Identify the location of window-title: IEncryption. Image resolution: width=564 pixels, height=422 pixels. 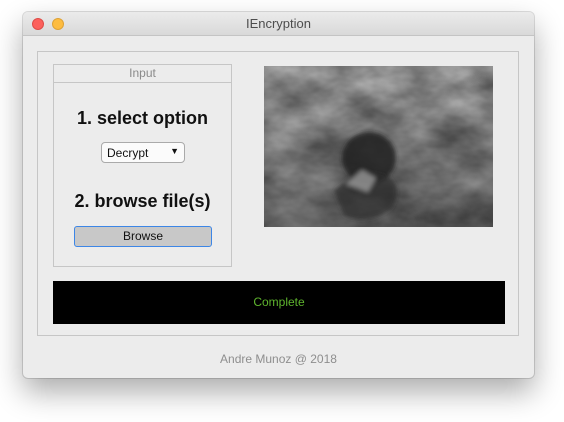
(278, 23).